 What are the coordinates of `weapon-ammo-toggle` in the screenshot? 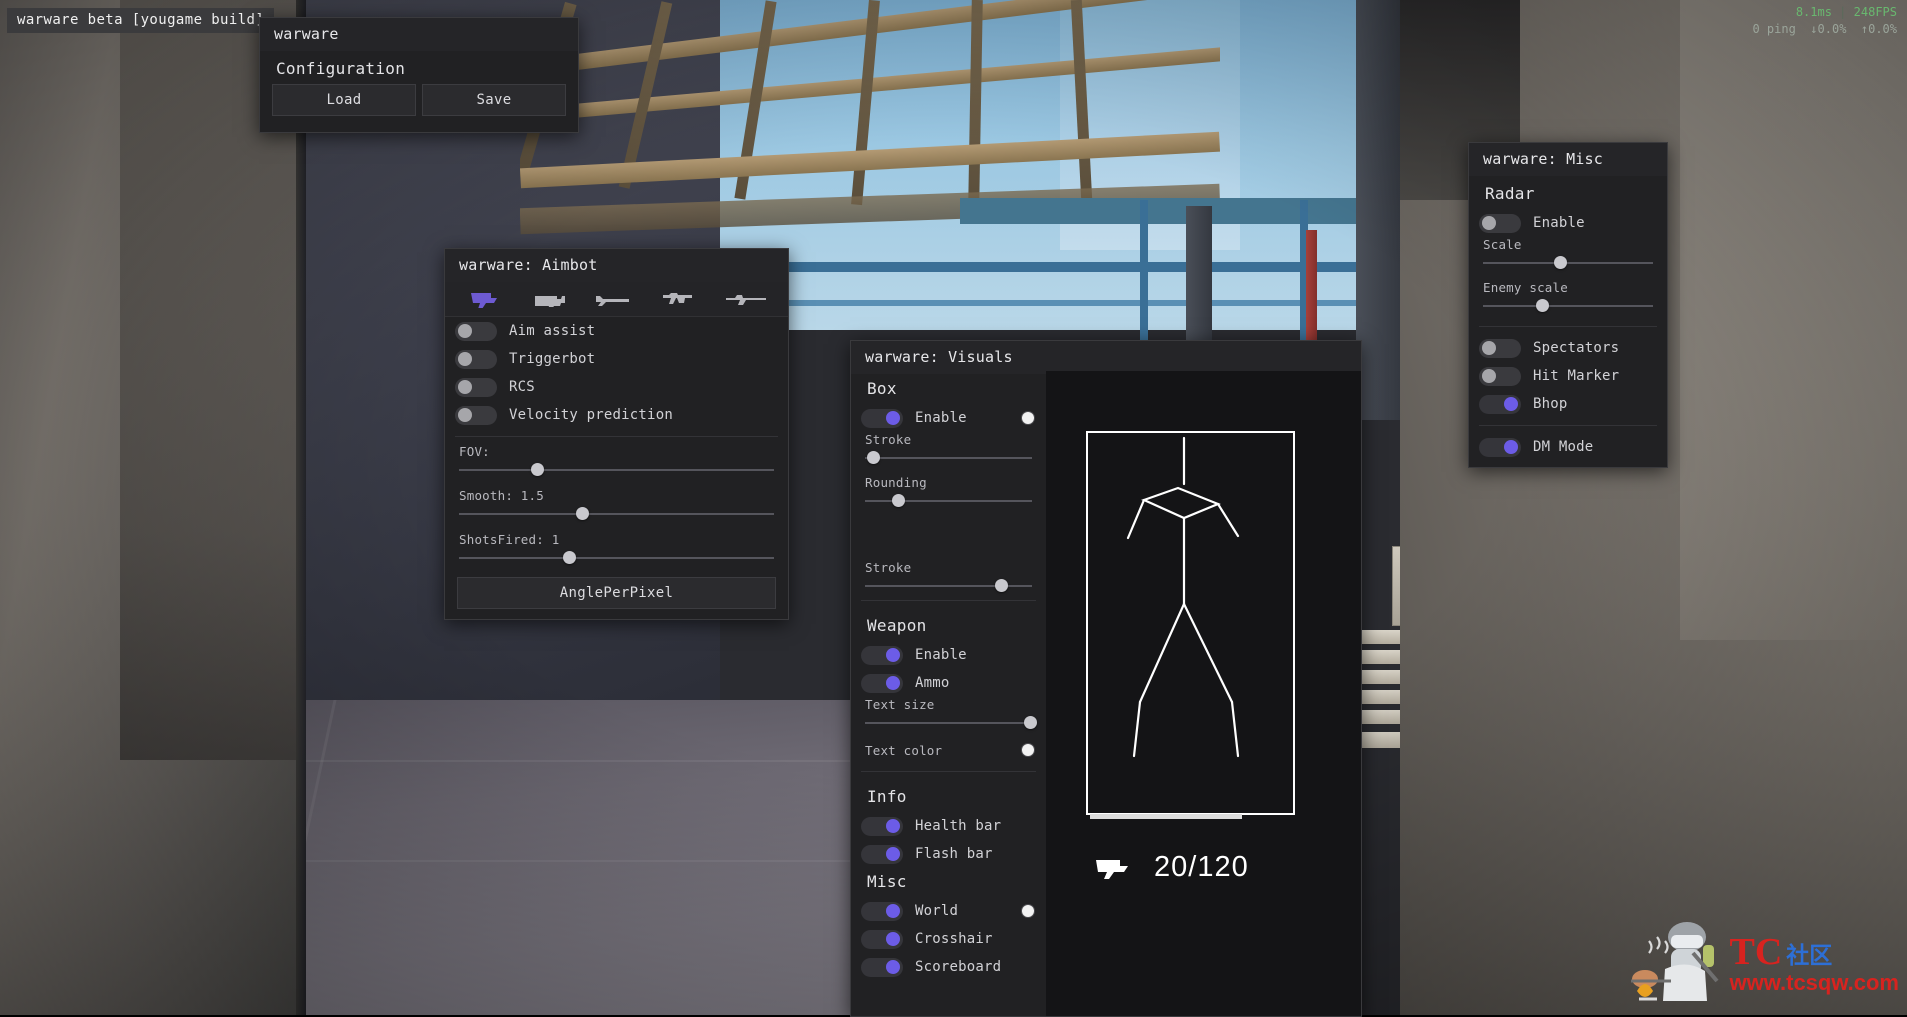 It's located at (882, 683).